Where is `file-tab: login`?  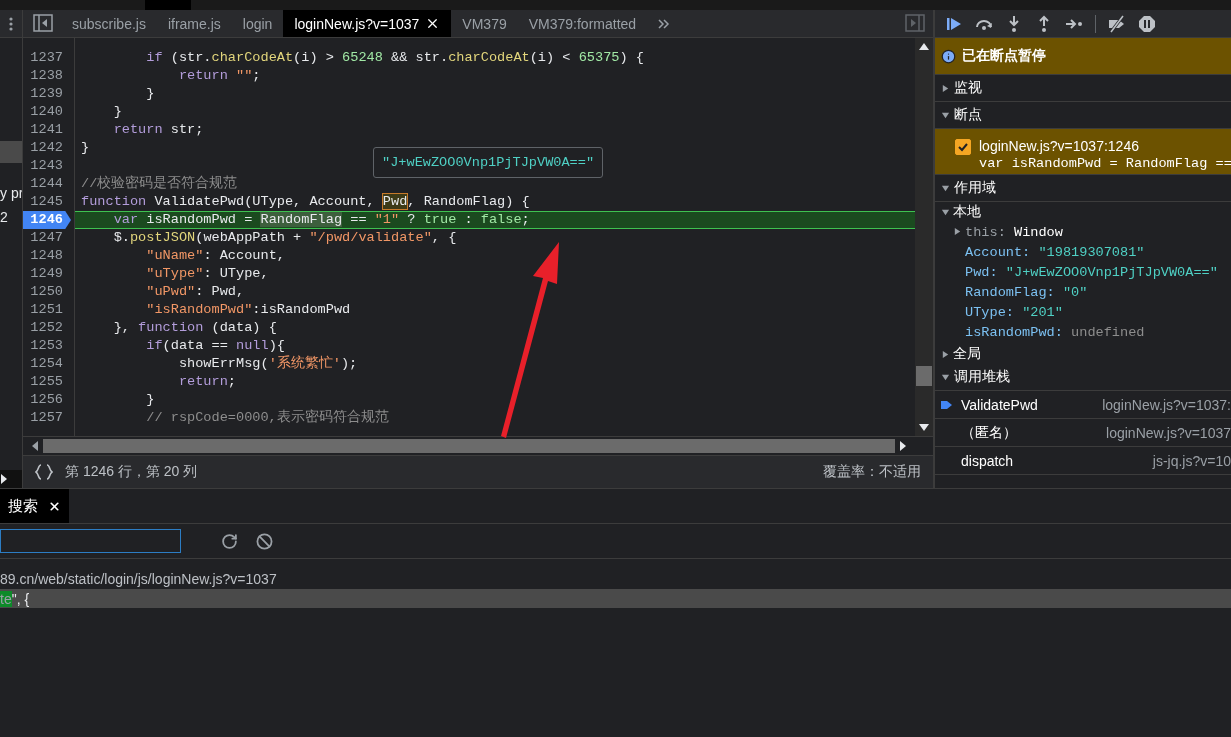 file-tab: login is located at coordinates (257, 23).